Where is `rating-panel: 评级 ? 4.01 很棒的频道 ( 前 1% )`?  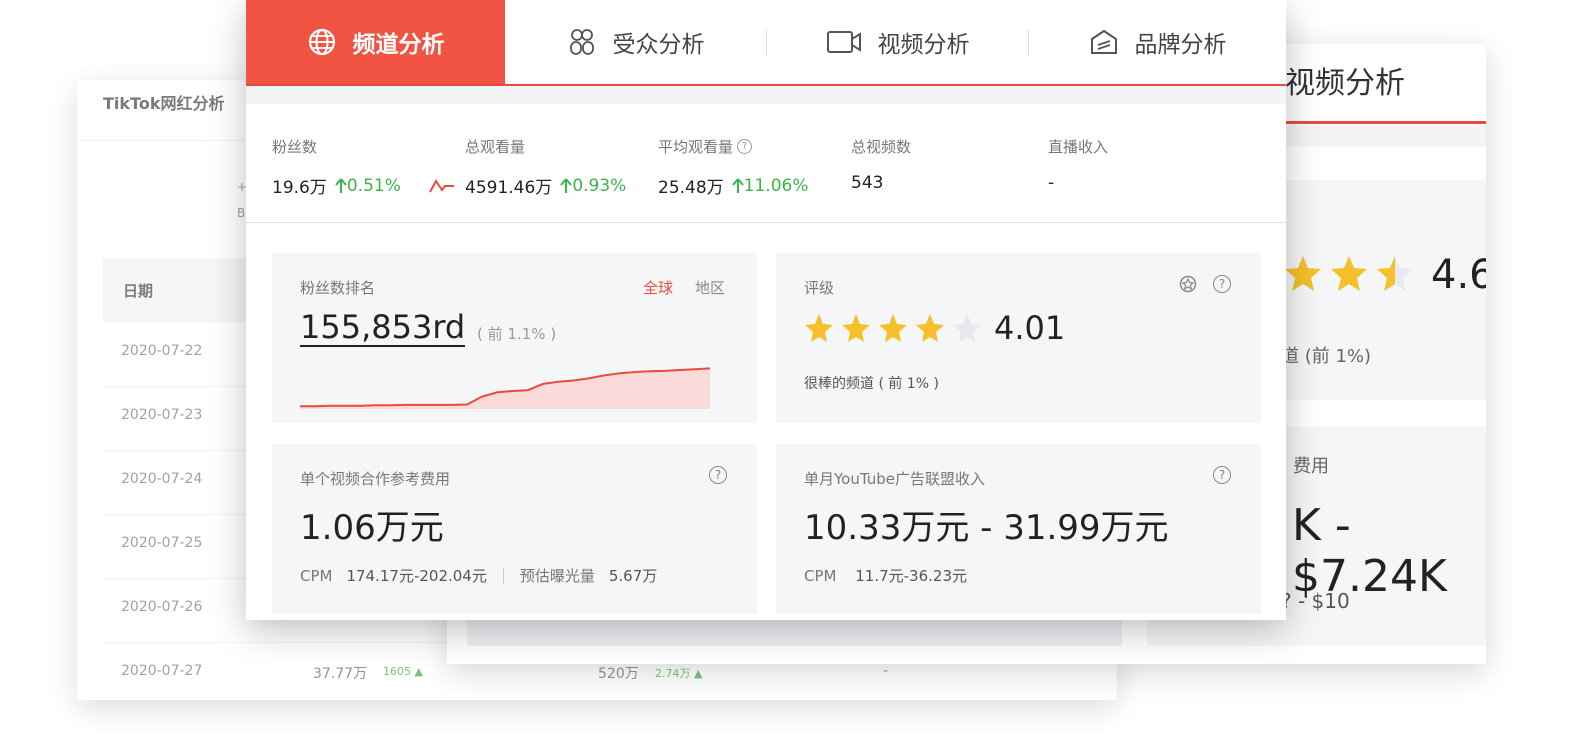
rating-panel: 评级 ? 4.01 很棒的频道 ( 前 1% ) is located at coordinates (1018, 338).